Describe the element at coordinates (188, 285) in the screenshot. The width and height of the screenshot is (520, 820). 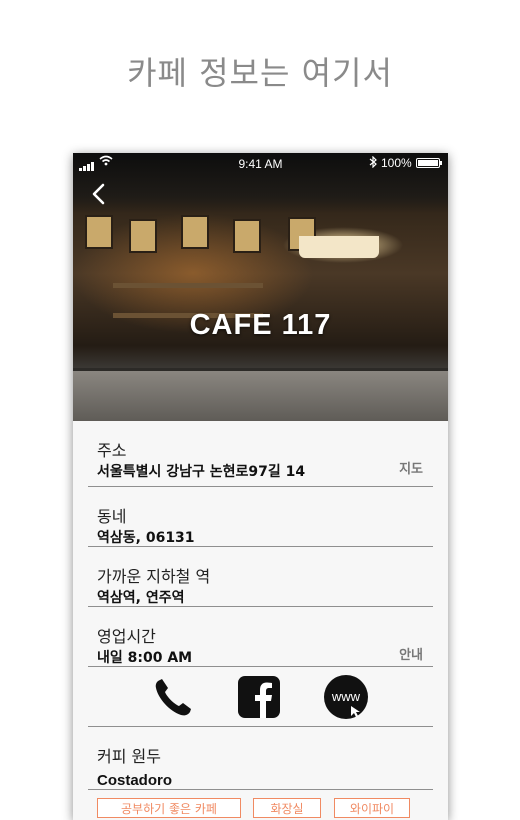
I see `shelf` at that location.